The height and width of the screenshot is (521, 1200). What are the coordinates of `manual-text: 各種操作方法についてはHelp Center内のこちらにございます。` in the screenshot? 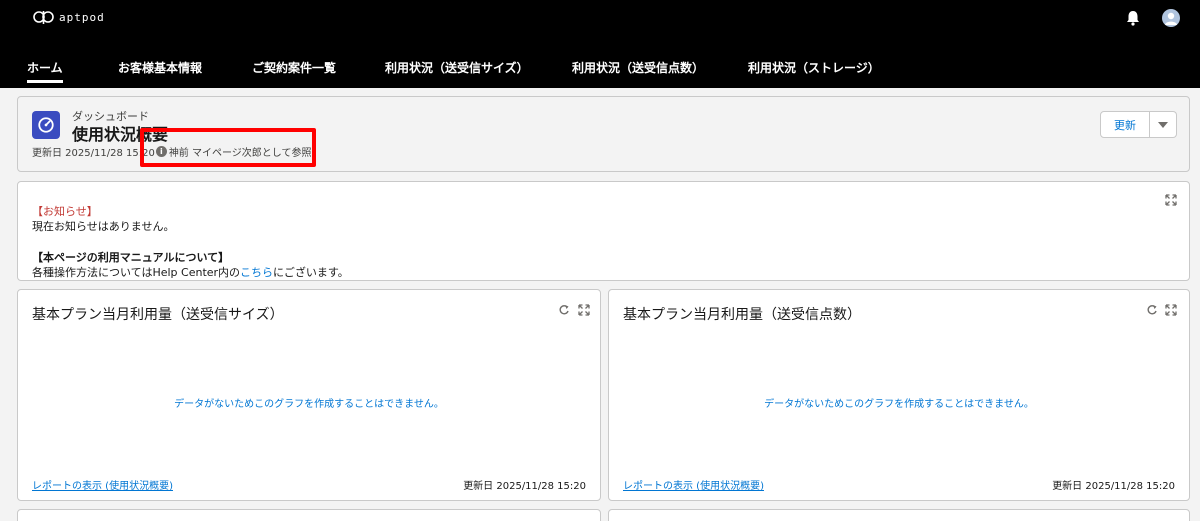 It's located at (190, 272).